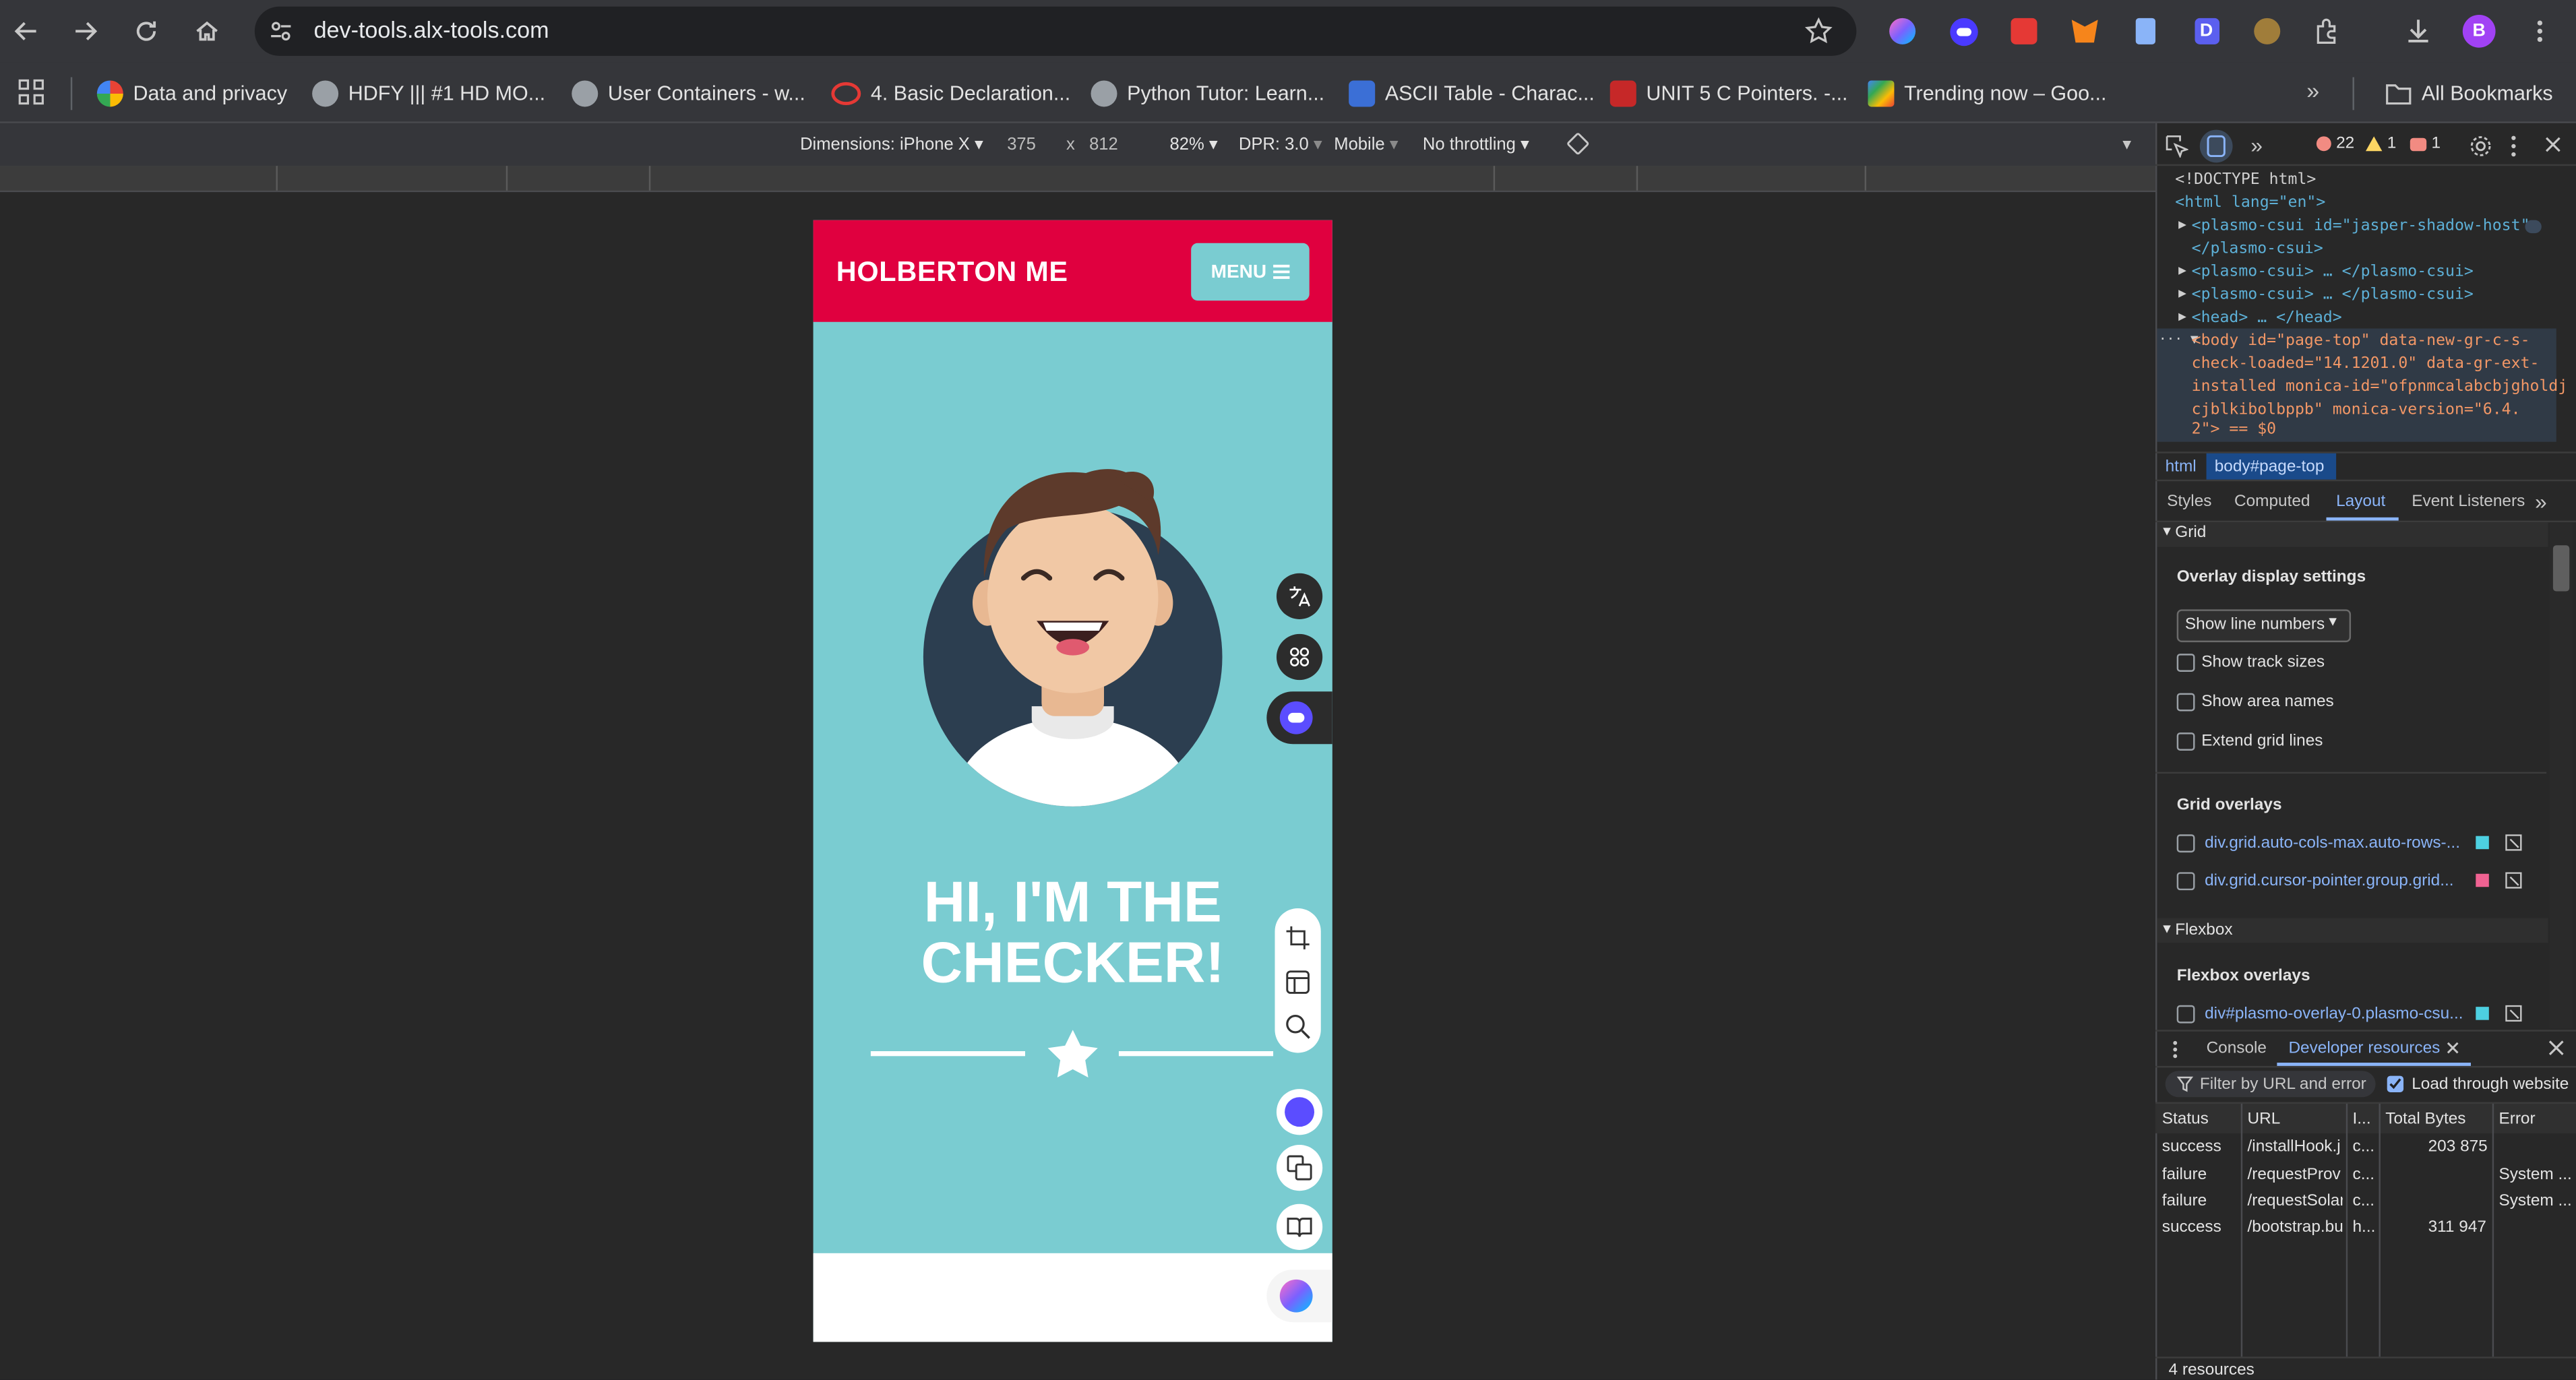 This screenshot has width=2576, height=1380. Describe the element at coordinates (2246, 180) in the screenshot. I see `dom-doctype: <!DOCTYPE html>` at that location.